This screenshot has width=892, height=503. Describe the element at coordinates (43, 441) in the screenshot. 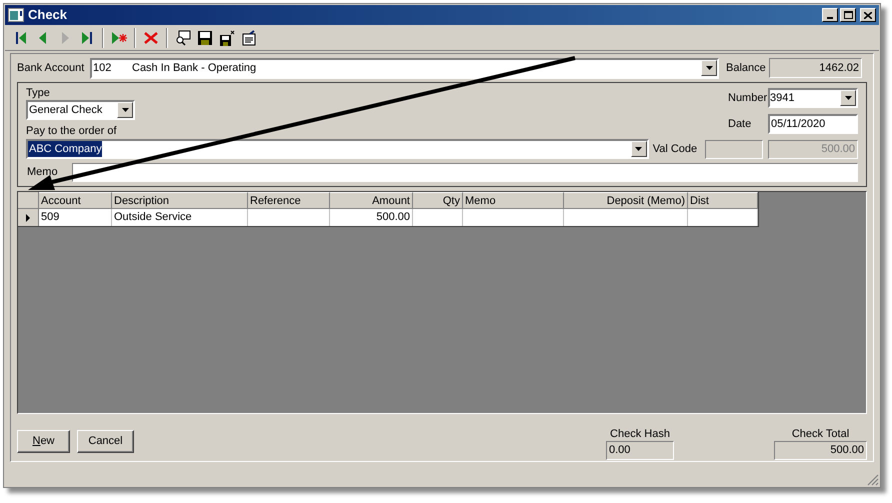

I see `new-button: New` at that location.